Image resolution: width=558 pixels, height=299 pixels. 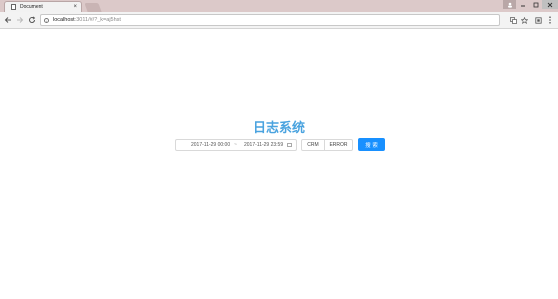 I want to click on menu-icon, so click(x=550, y=20).